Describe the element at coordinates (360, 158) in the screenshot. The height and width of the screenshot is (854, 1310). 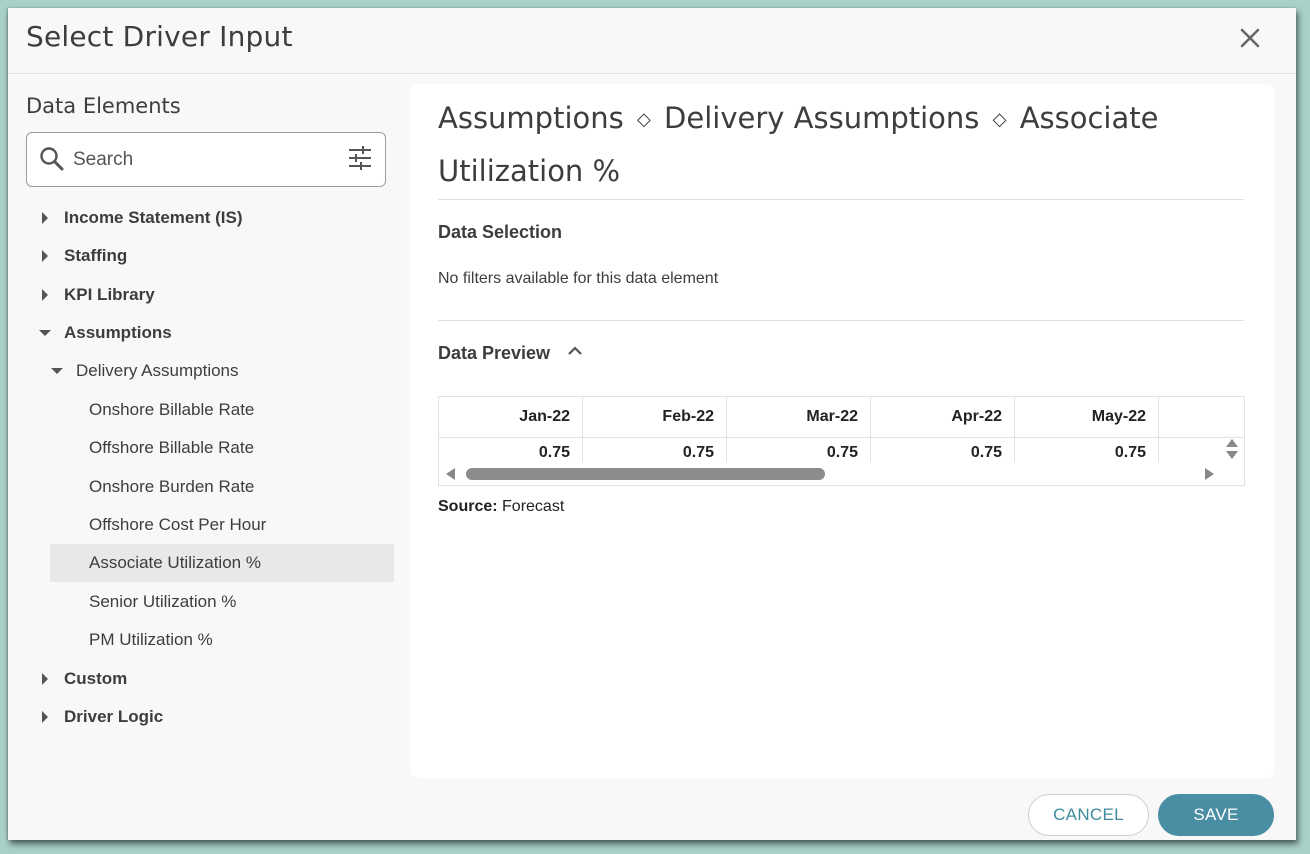
I see `filter-settings-icon` at that location.